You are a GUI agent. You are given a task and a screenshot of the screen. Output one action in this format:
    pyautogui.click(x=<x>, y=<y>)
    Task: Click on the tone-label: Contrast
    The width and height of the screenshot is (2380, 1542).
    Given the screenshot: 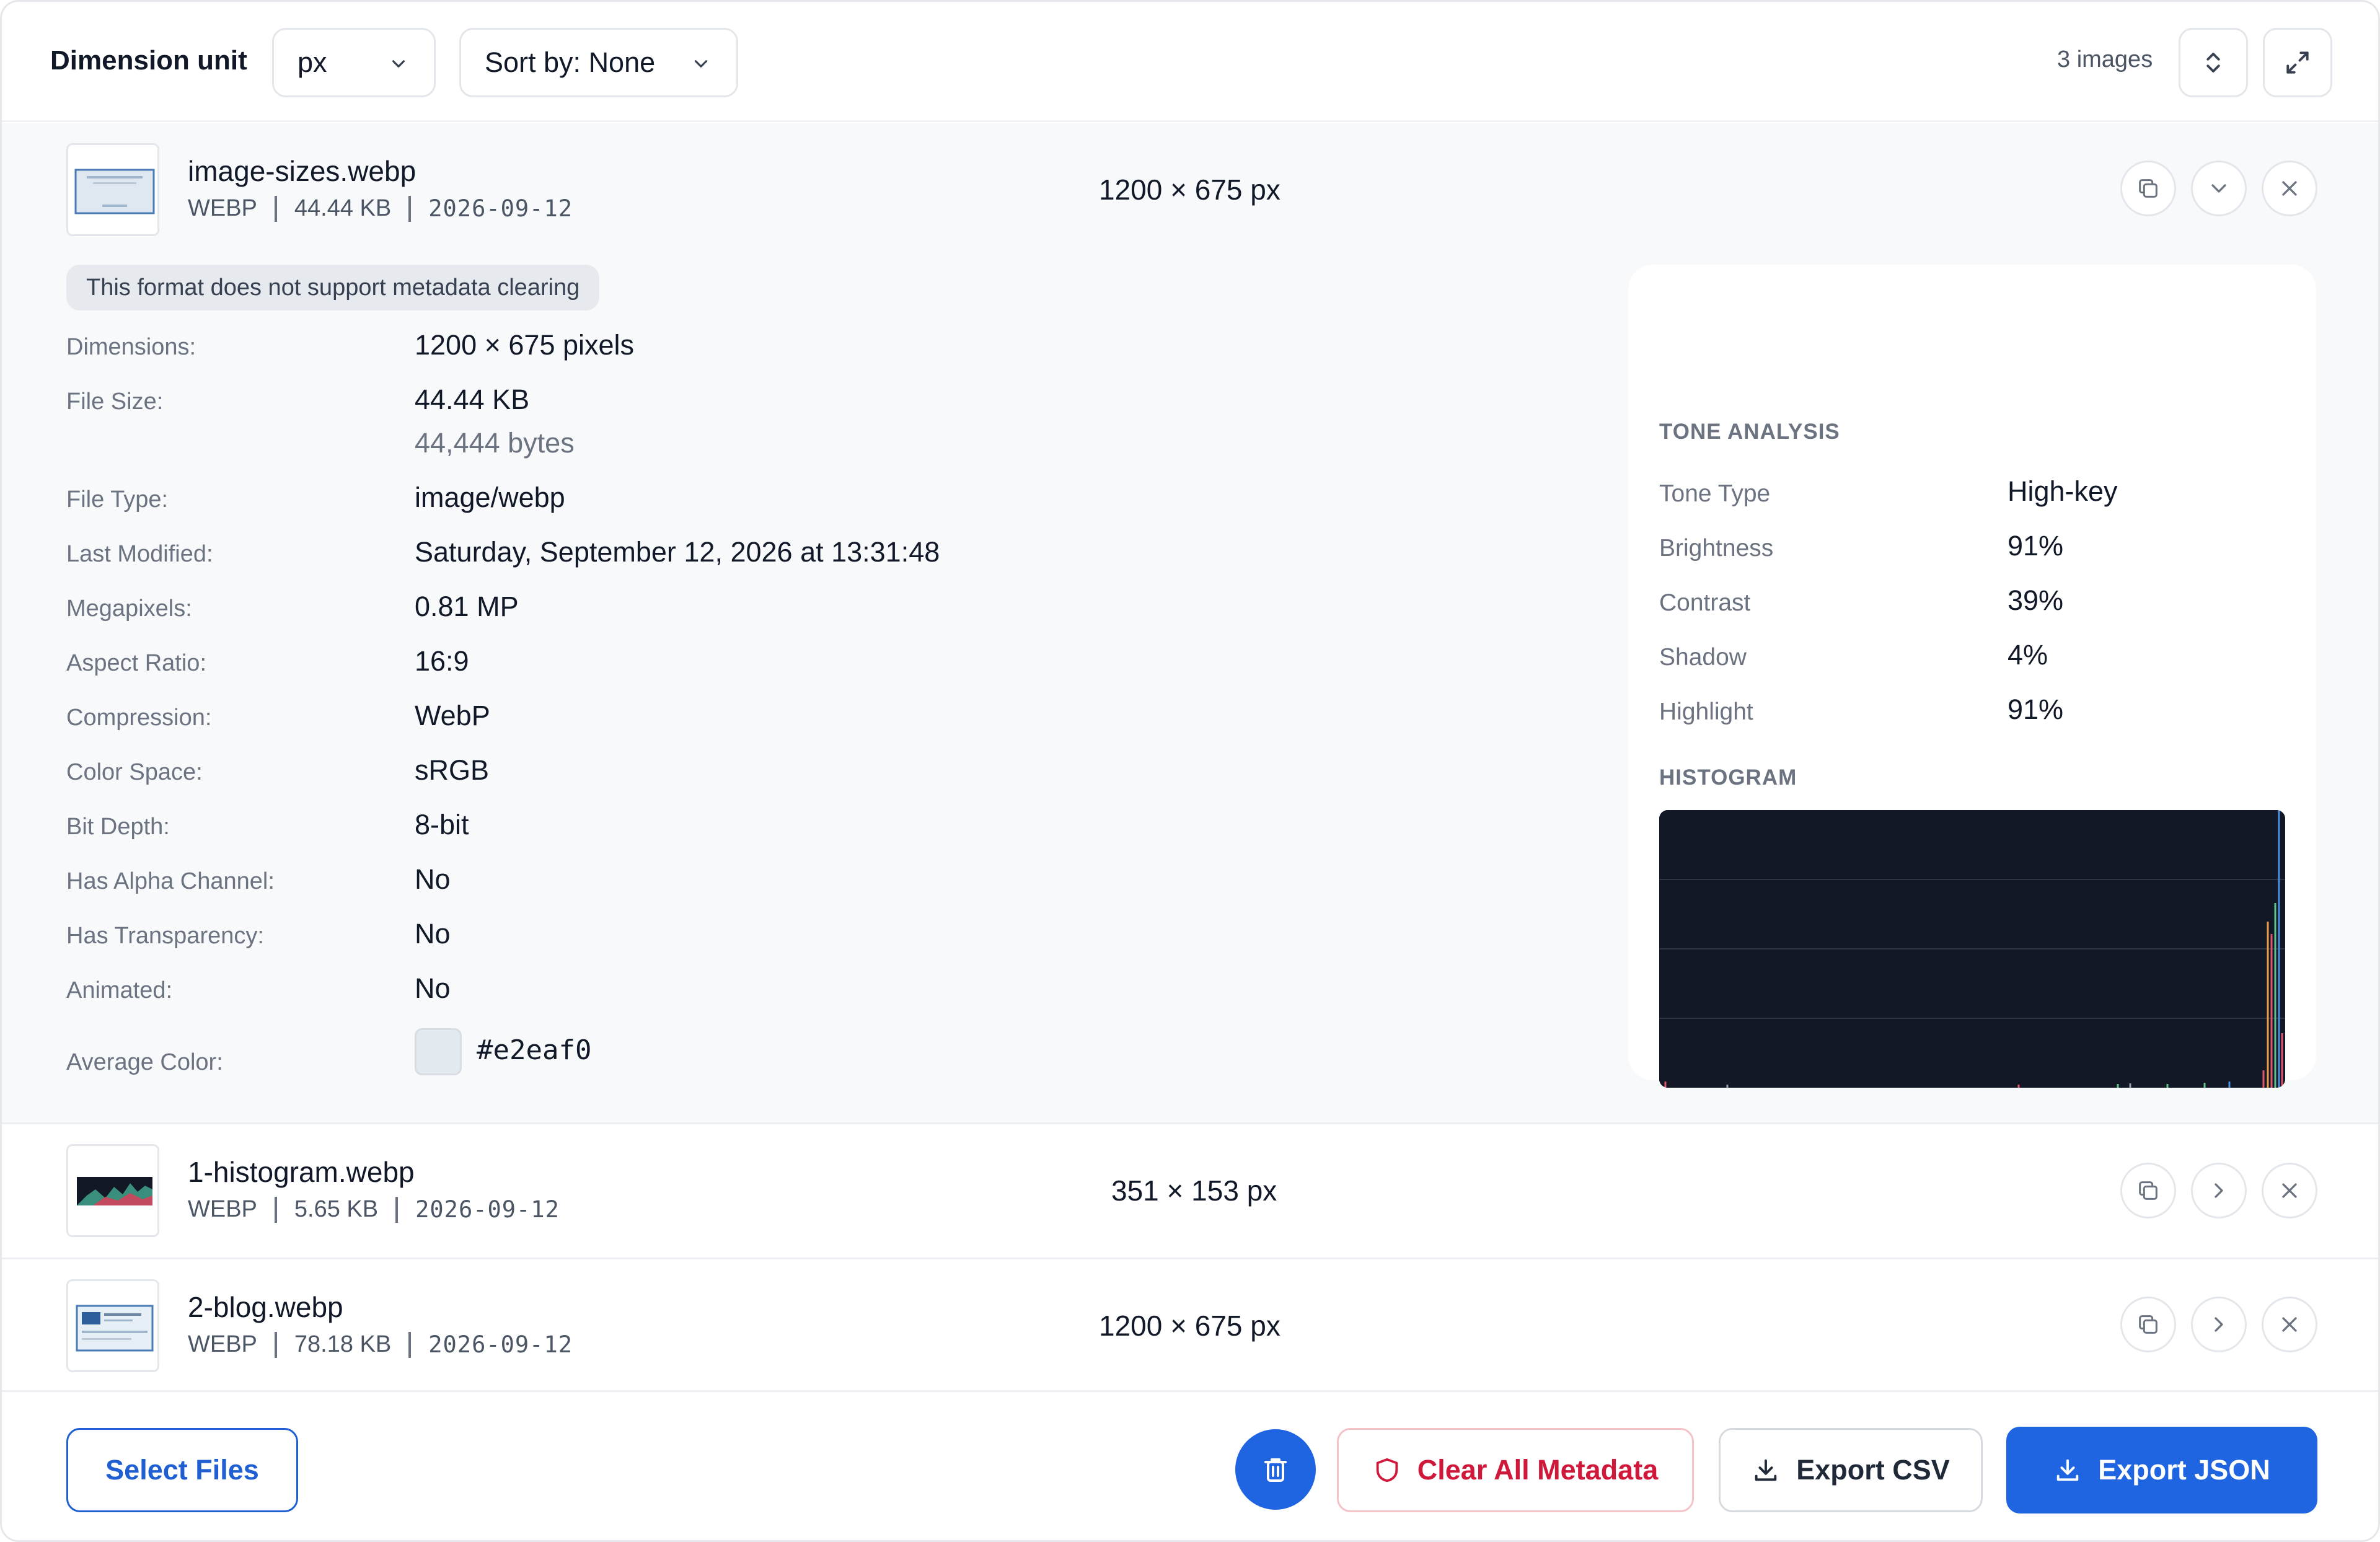 What is the action you would take?
    pyautogui.click(x=1705, y=602)
    